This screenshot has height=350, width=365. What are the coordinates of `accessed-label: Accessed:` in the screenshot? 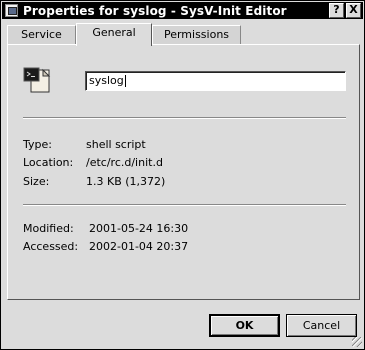 It's located at (51, 246).